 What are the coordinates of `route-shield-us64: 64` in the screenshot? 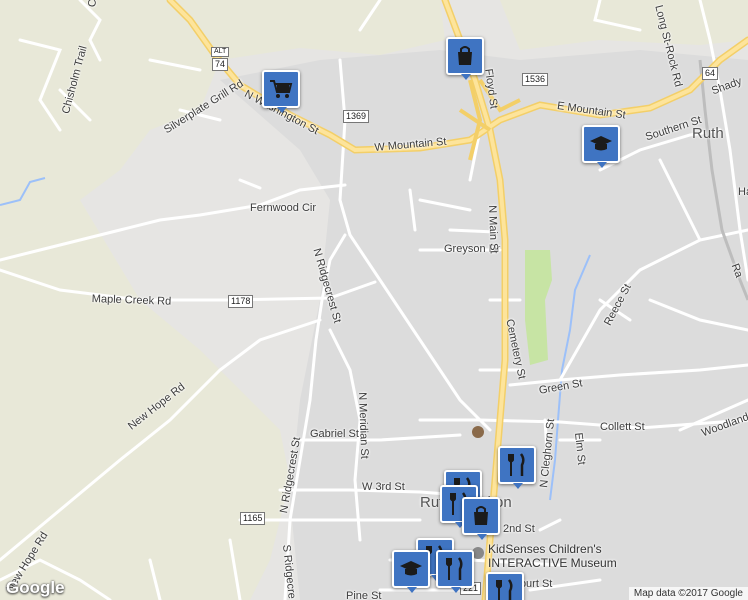 It's located at (710, 73).